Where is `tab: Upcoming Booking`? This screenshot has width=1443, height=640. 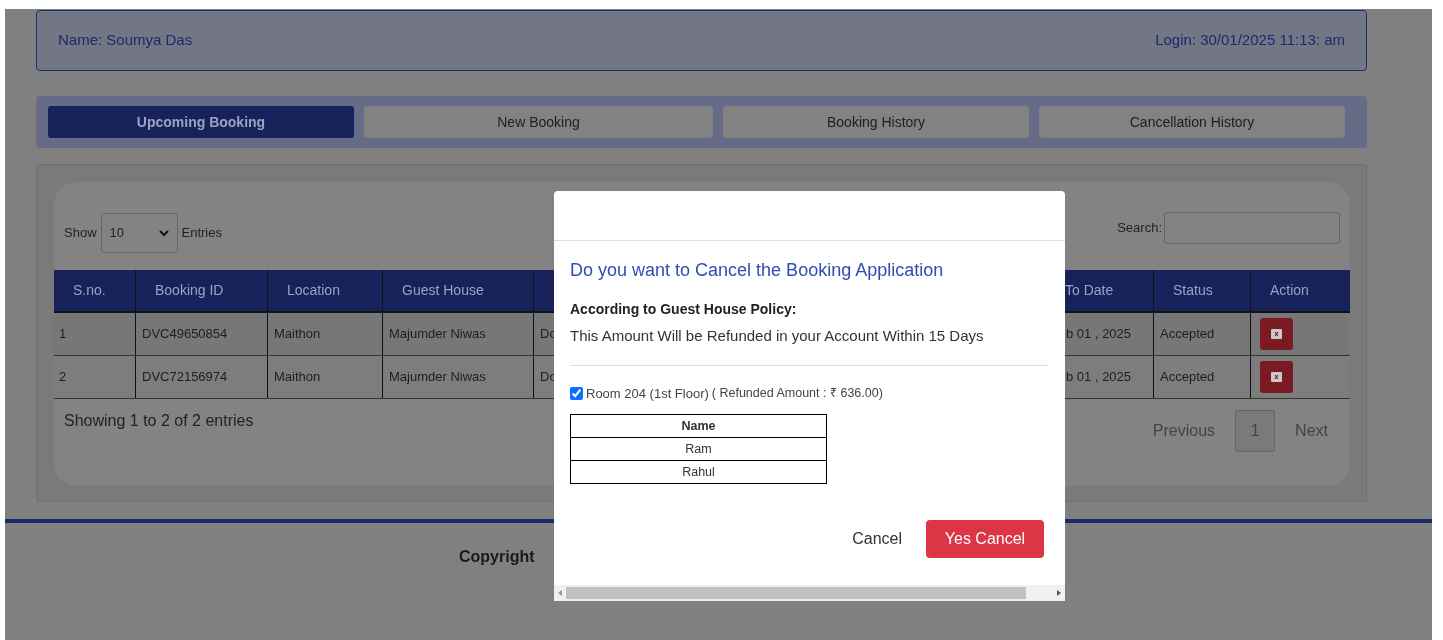 tab: Upcoming Booking is located at coordinates (201, 122).